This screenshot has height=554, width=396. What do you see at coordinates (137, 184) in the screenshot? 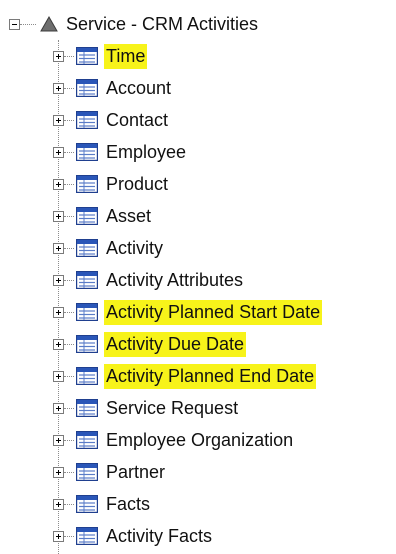
I see `tree-item-label: Product` at bounding box center [137, 184].